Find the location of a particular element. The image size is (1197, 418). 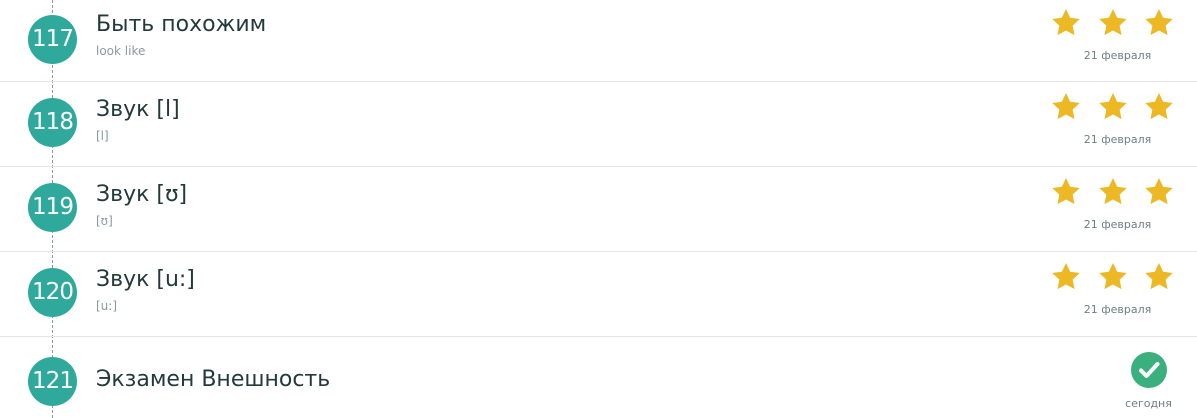

lesson-subtitle: look like is located at coordinates (121, 51).